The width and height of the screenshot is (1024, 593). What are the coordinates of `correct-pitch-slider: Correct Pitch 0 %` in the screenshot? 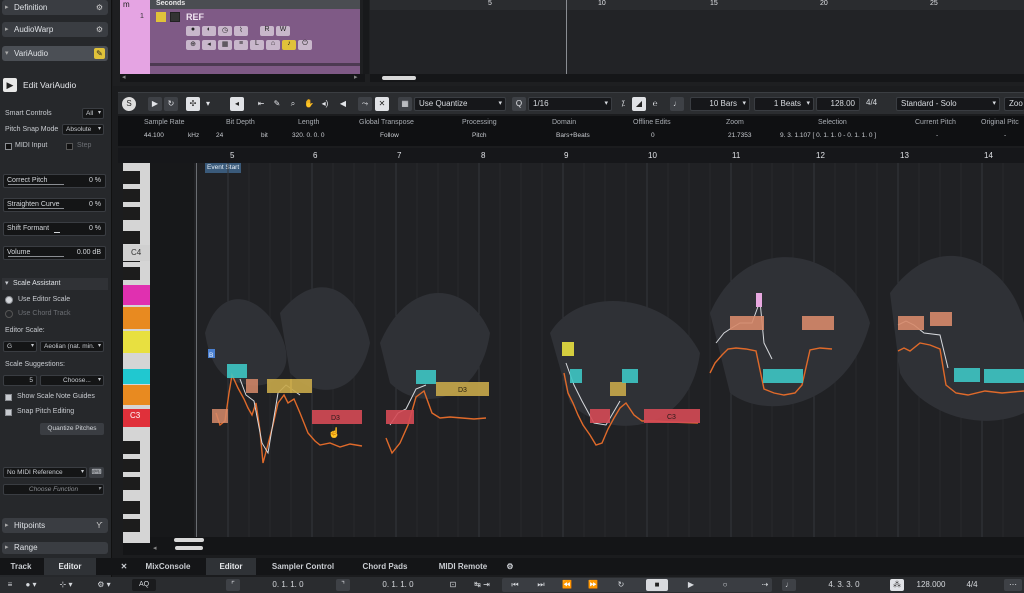 It's located at (54, 181).